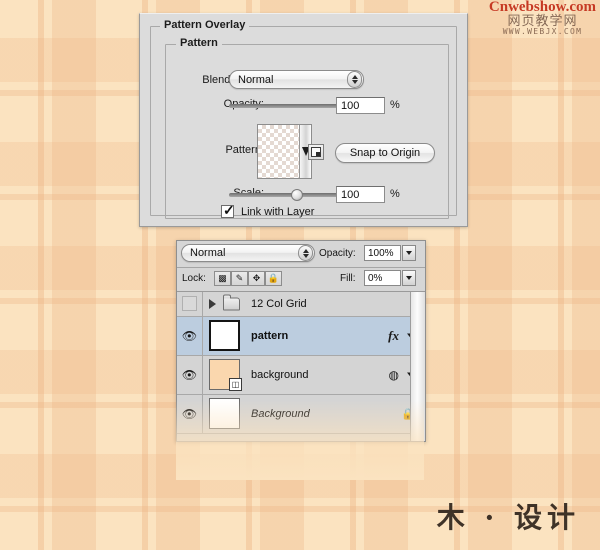 The width and height of the screenshot is (600, 550). What do you see at coordinates (305, 253) in the screenshot?
I see `layers-blend-stepper-arrows-icon` at bounding box center [305, 253].